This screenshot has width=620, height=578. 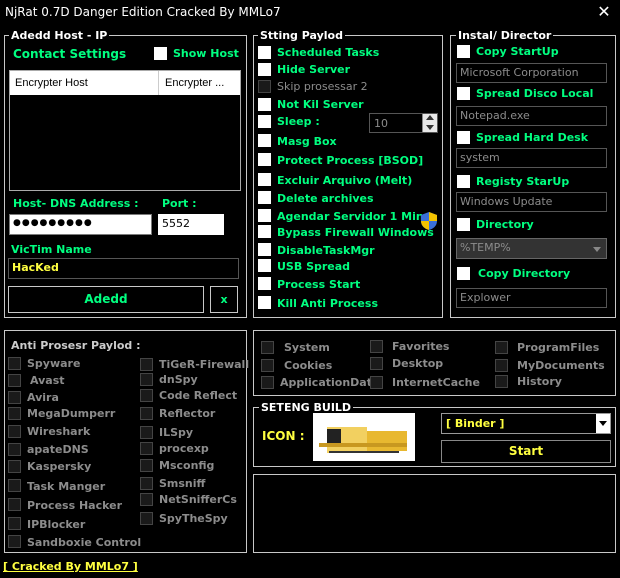 What do you see at coordinates (14, 541) in the screenshot?
I see `anti-sandboxie-checkbox` at bounding box center [14, 541].